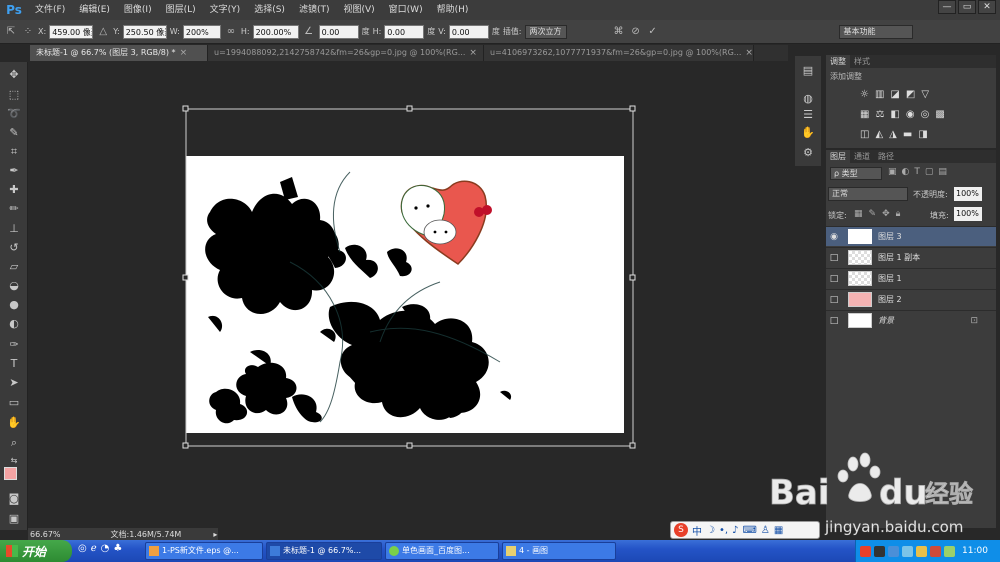 The image size is (1000, 562). Describe the element at coordinates (225, 10) in the screenshot. I see `menu-type: 文字(Y)` at that location.